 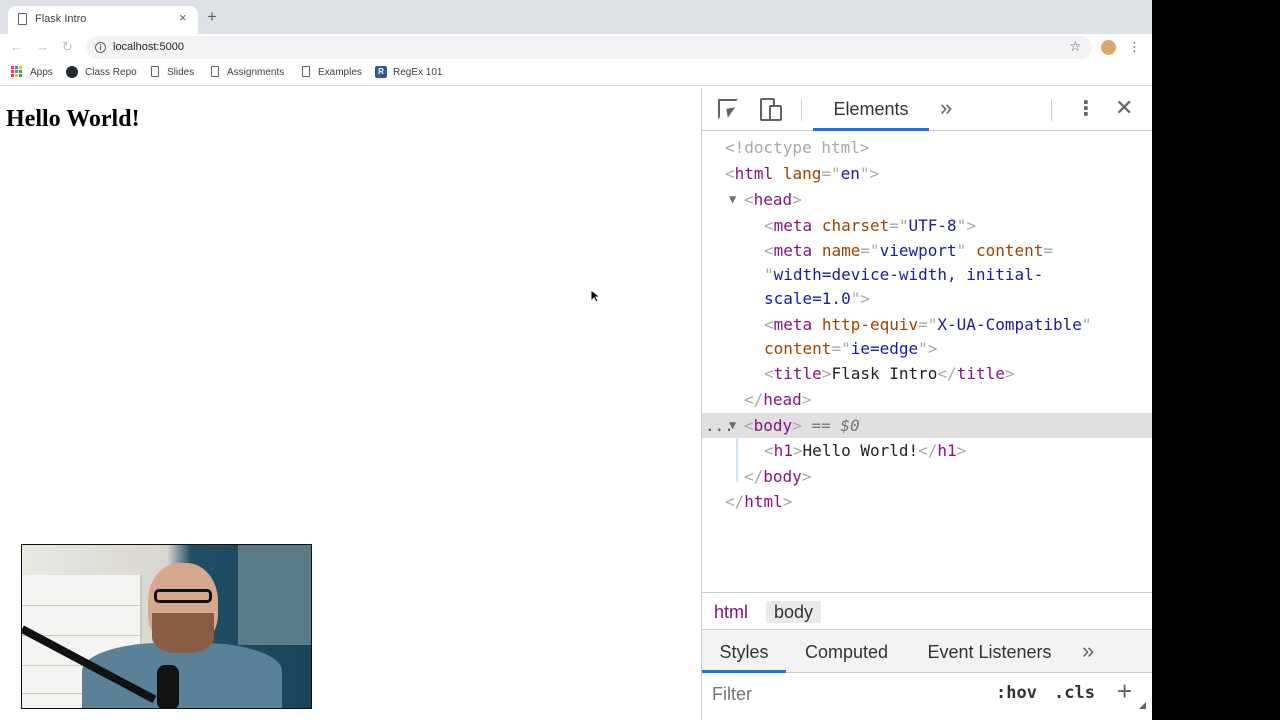 What do you see at coordinates (927, 611) in the screenshot?
I see `breadcrumb: html body` at bounding box center [927, 611].